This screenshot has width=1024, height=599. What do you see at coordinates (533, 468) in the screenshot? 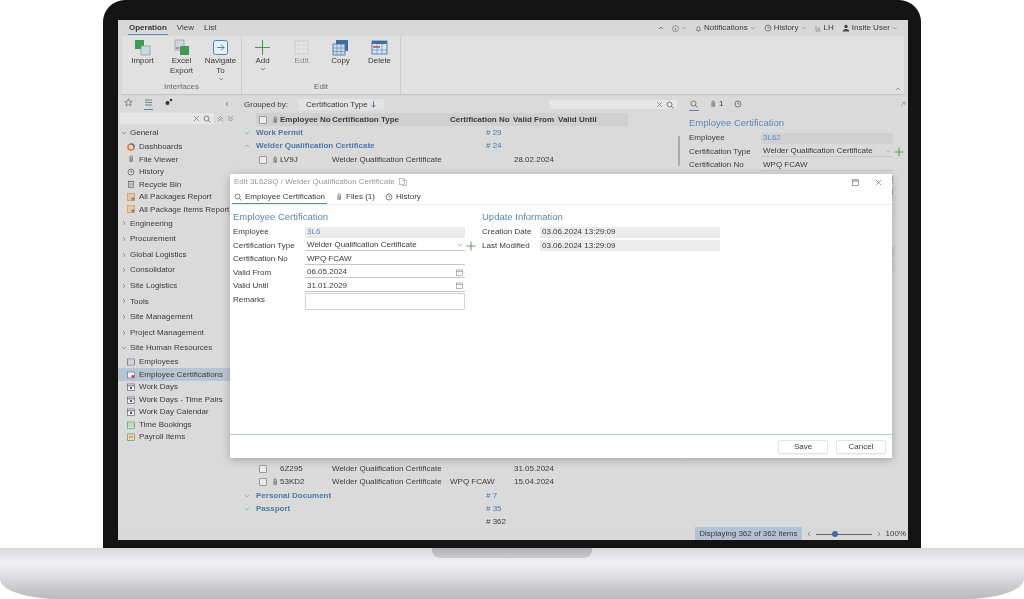
I see `table-cell-text: 31.05.2024` at bounding box center [533, 468].